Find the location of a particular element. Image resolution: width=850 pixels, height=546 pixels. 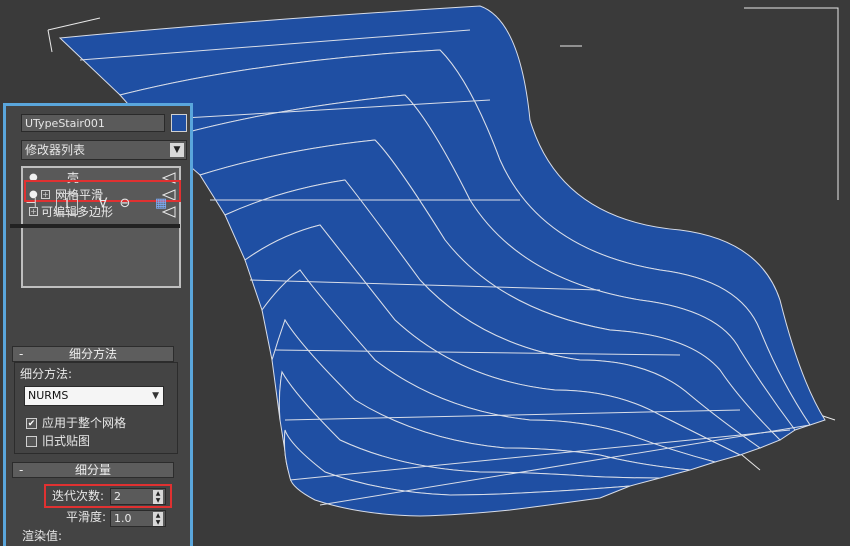

method-select: NURMS ▼ is located at coordinates (94, 396).